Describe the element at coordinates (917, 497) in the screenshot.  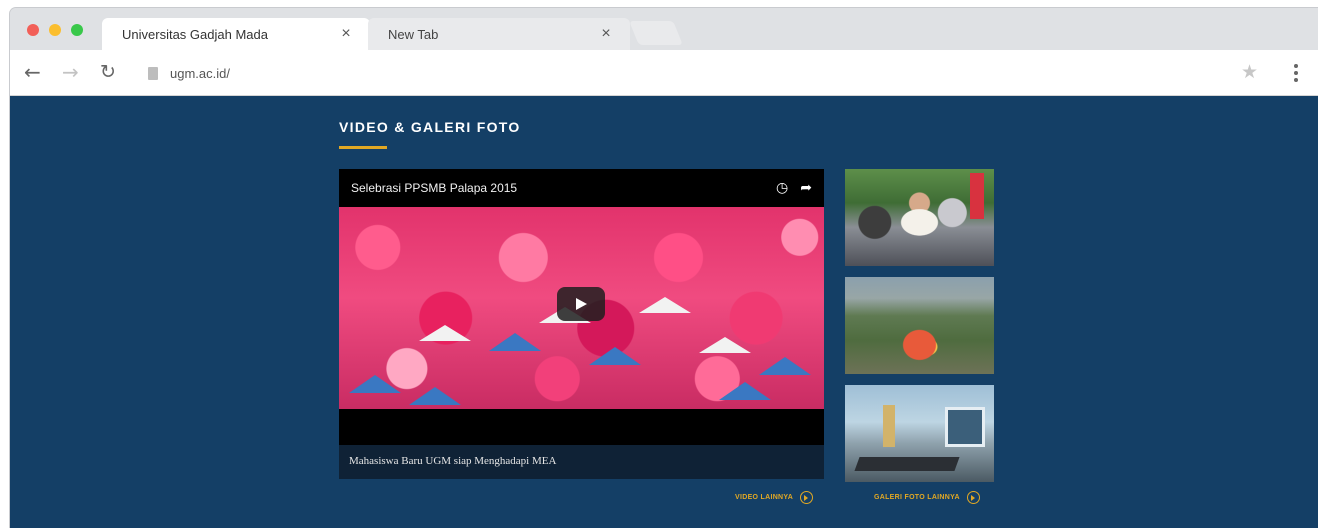
I see `more-gallery-label: GALERI FOTO LAINNYA` at that location.